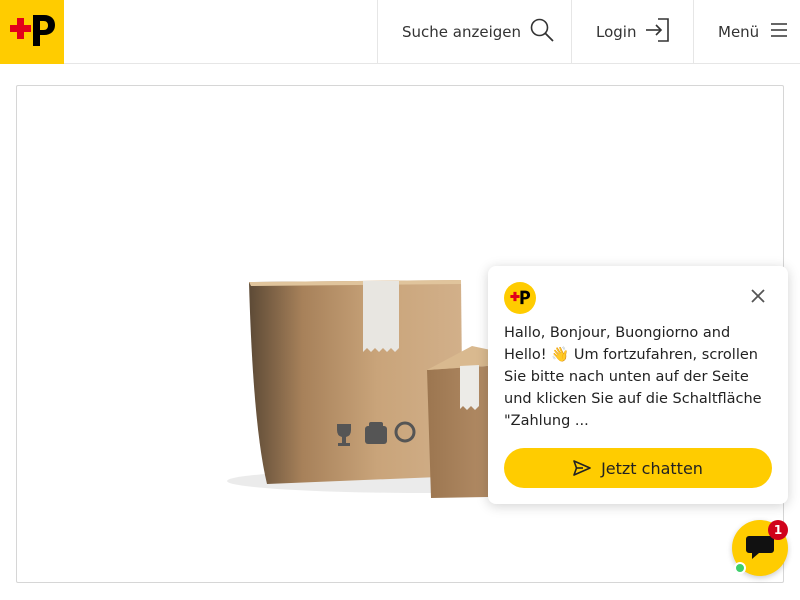 Image resolution: width=800 pixels, height=600 pixels. What do you see at coordinates (778, 32) in the screenshot?
I see `hamburger-icon` at bounding box center [778, 32].